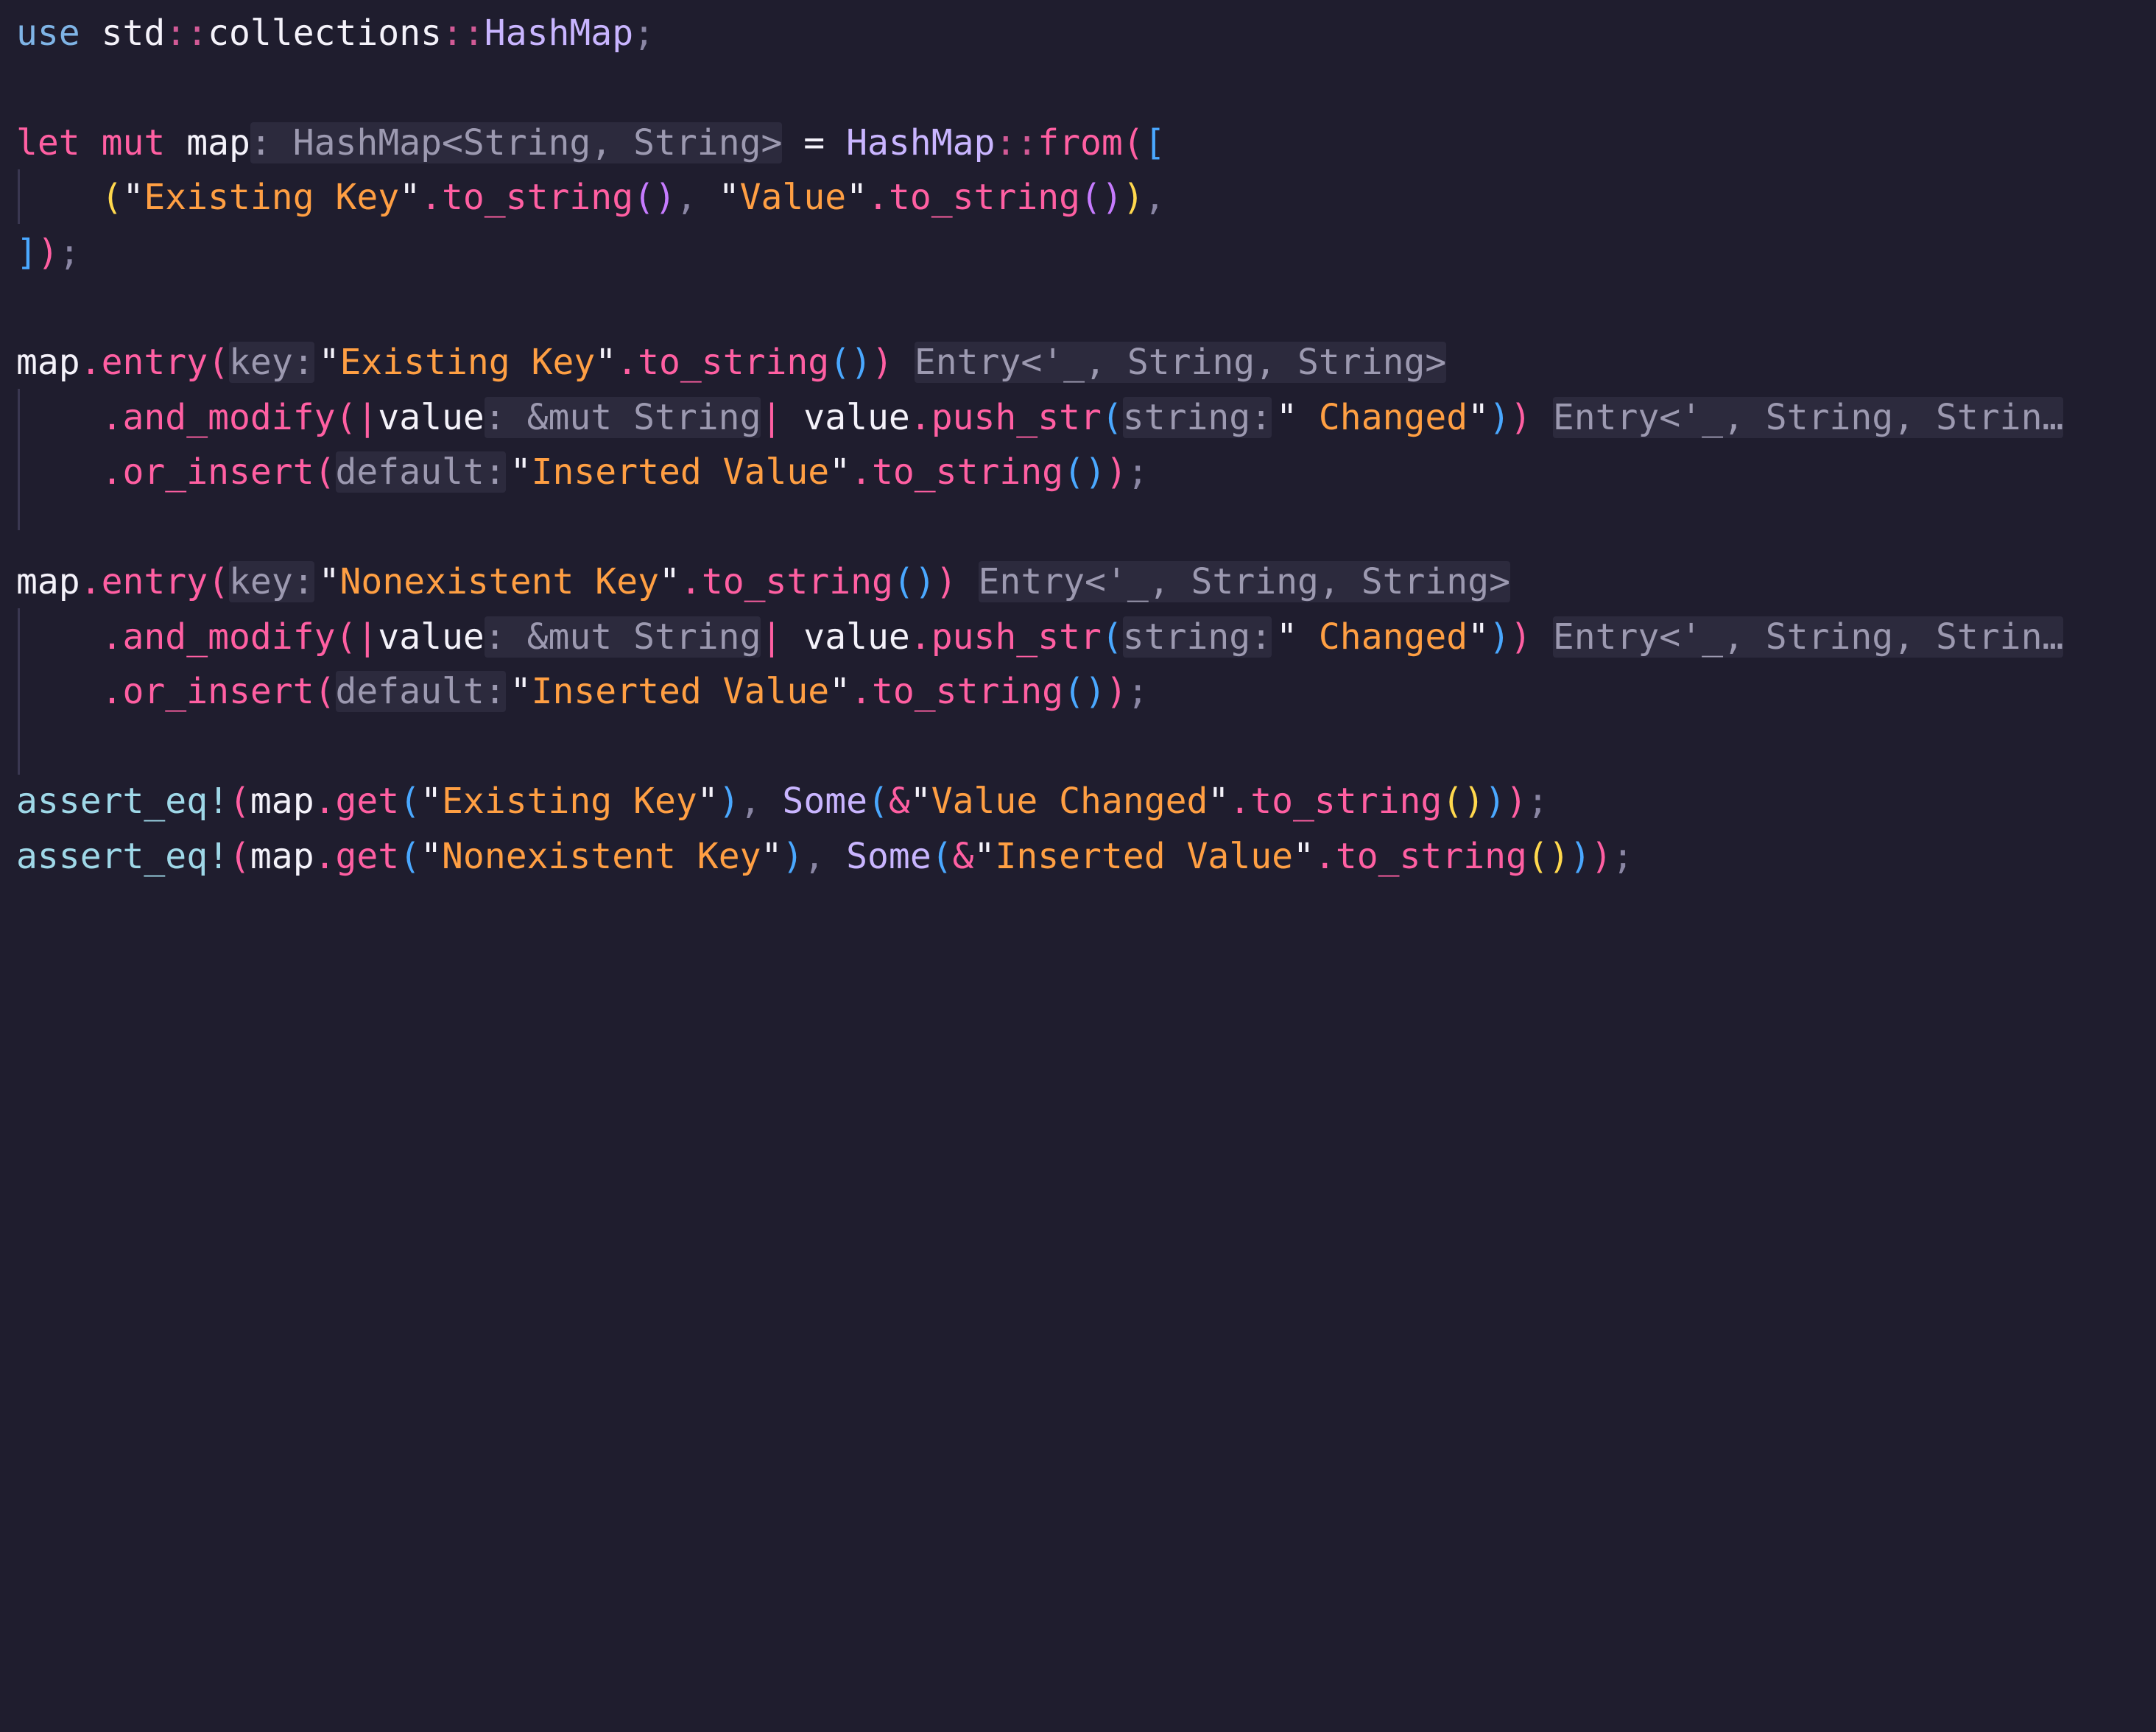 The height and width of the screenshot is (1732, 2156). Describe the element at coordinates (271, 581) in the screenshot. I see `inlay-param-hint: key:` at that location.